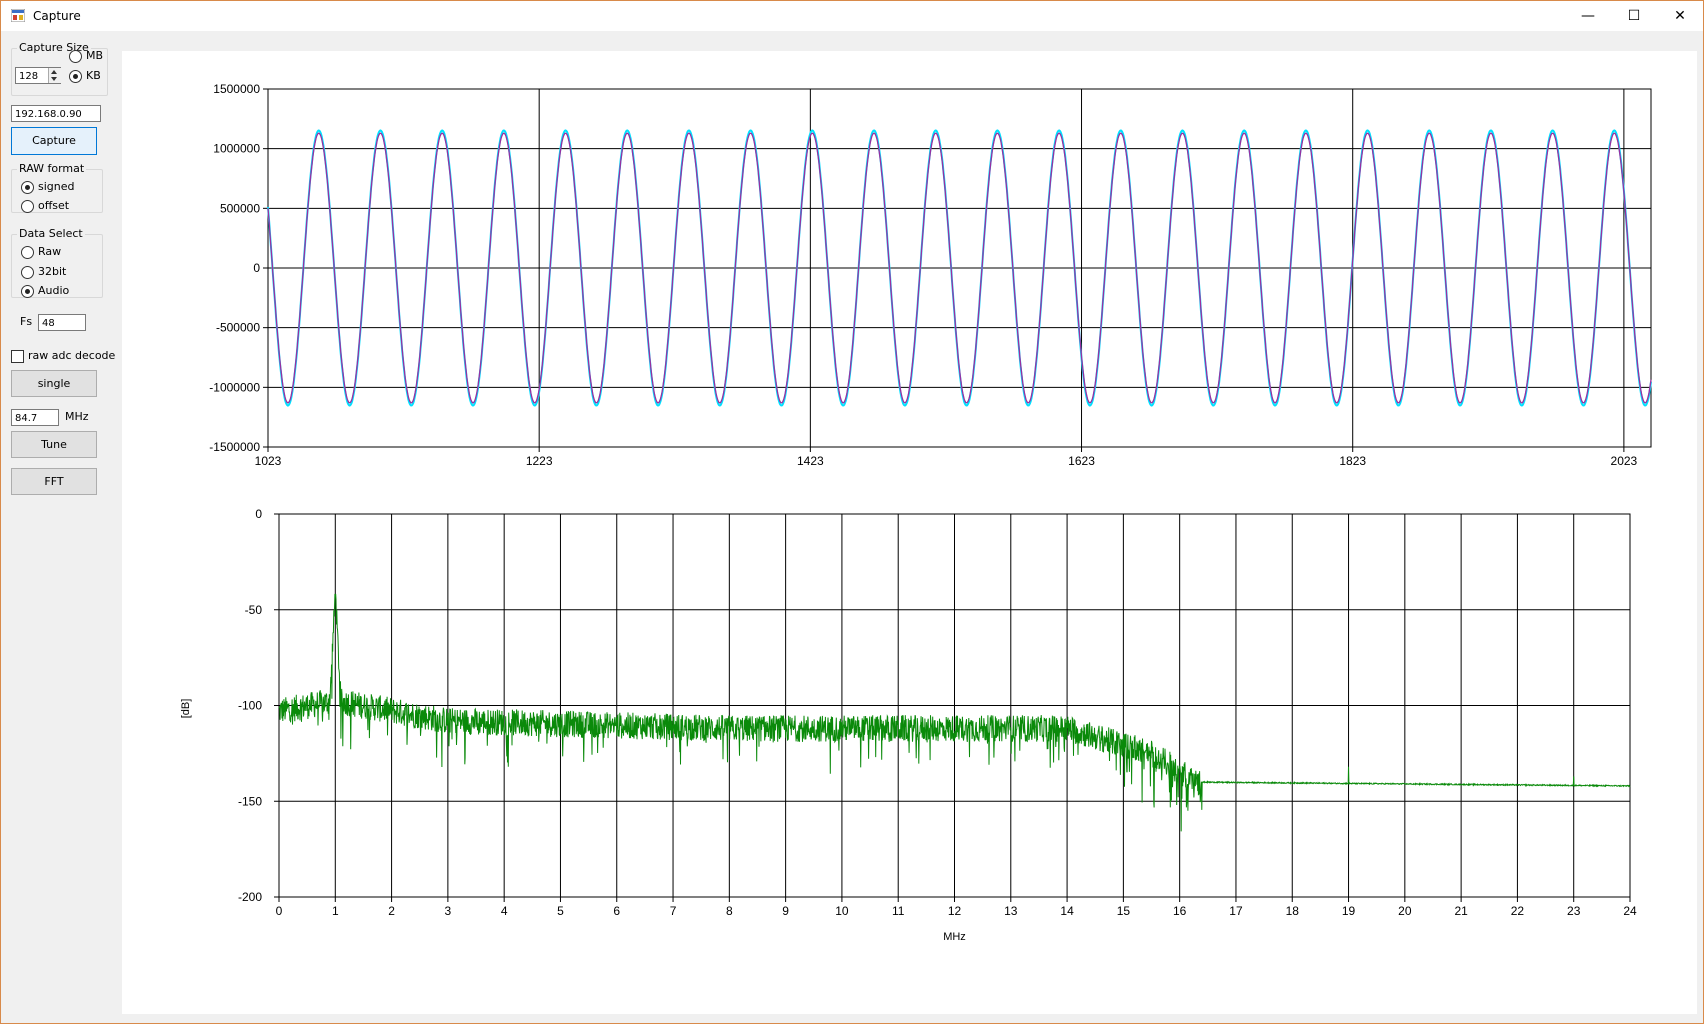 This screenshot has height=1024, width=1704. I want to click on close-button: ✕, so click(1680, 16).